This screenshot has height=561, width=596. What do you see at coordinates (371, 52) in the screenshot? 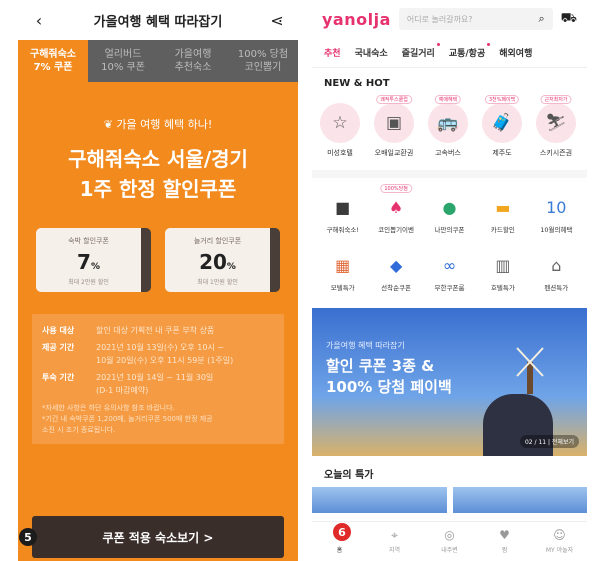
I see `tab-item: 국내숙소` at bounding box center [371, 52].